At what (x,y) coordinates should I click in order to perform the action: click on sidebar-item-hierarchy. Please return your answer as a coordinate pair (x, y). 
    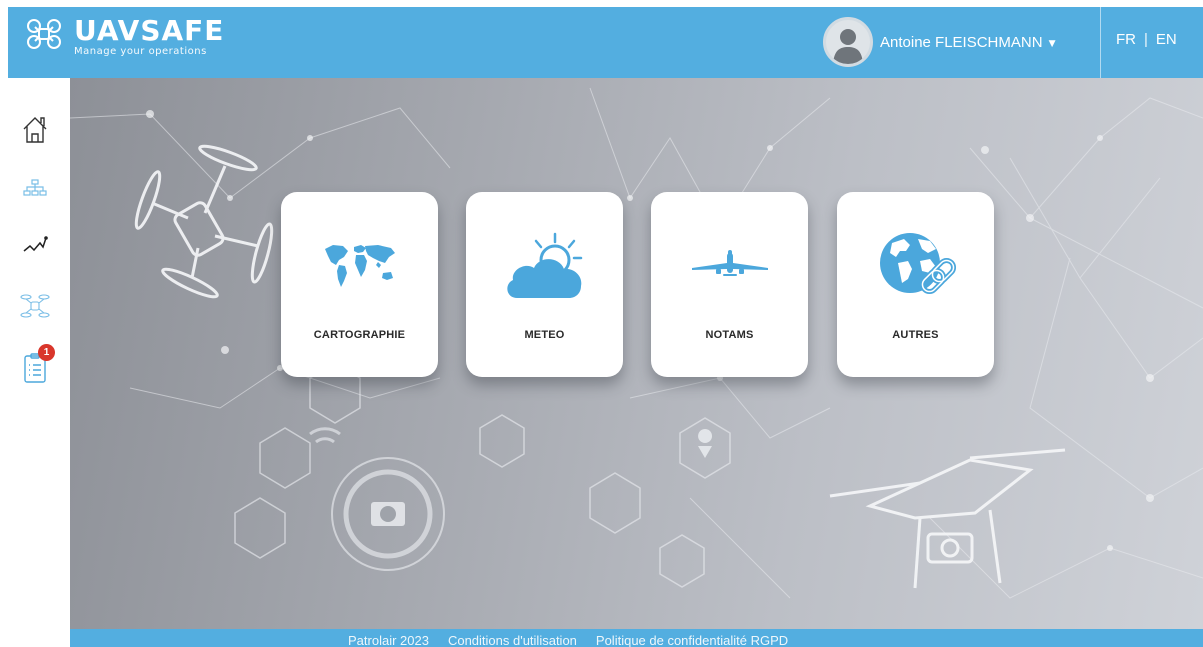
    Looking at the image, I should click on (35, 188).